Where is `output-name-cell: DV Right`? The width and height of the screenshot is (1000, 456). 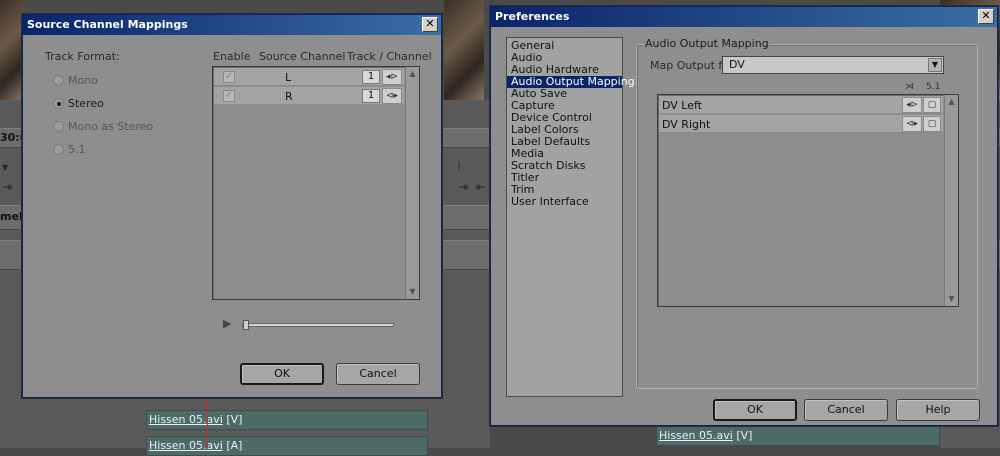 output-name-cell: DV Right is located at coordinates (686, 124).